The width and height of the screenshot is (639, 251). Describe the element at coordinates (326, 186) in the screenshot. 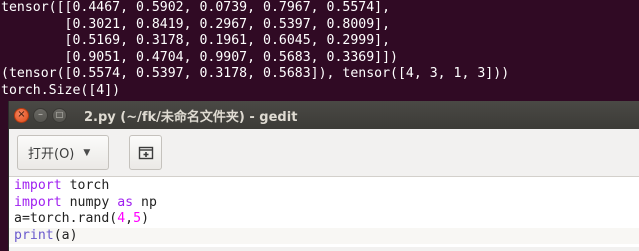

I see `code-line-1: import torch` at that location.